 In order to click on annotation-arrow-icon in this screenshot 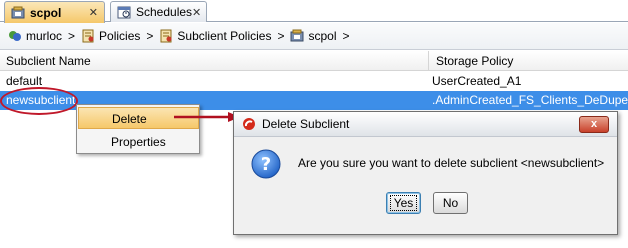, I will do `click(207, 117)`.